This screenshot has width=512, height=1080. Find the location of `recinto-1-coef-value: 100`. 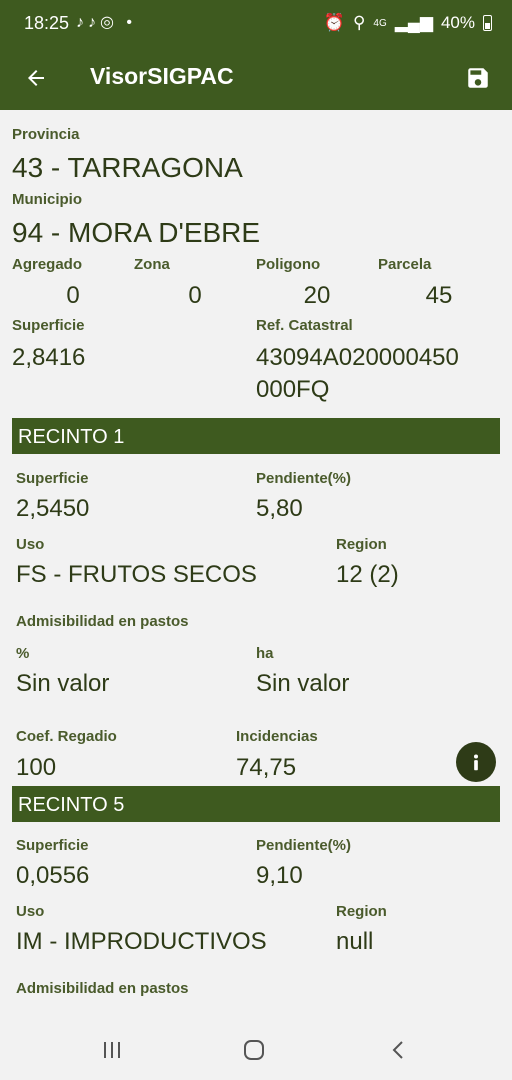

recinto-1-coef-value: 100 is located at coordinates (36, 767).